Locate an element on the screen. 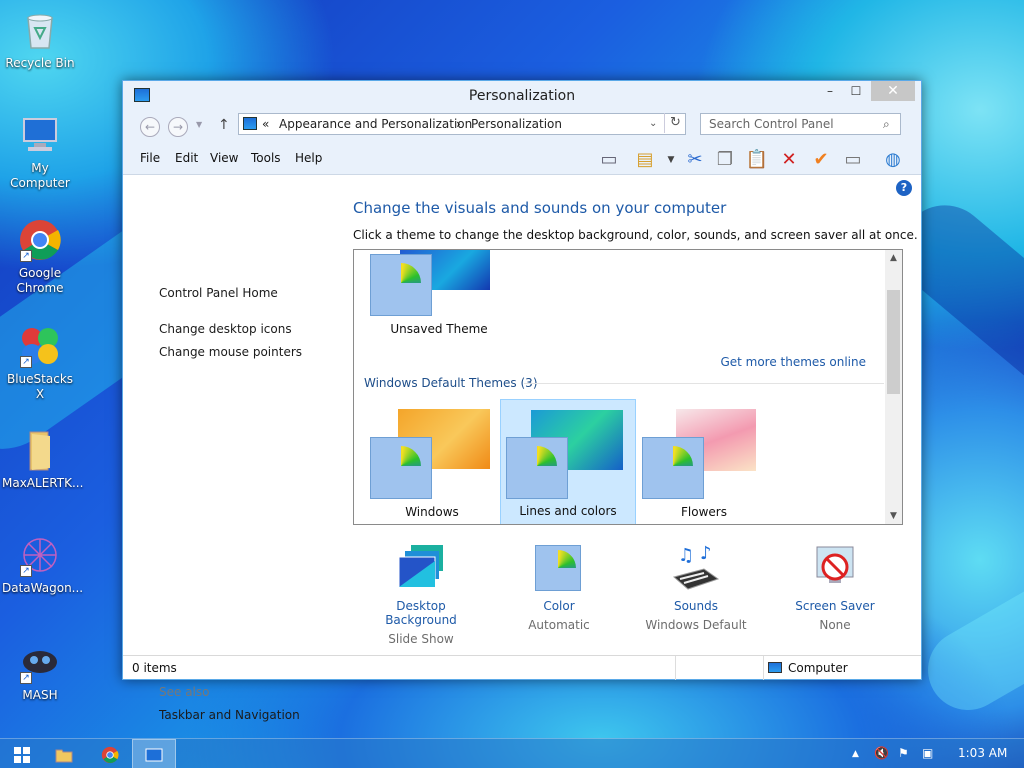 The width and height of the screenshot is (1024, 768). control-panel-home-link: Control Panel Home is located at coordinates (218, 293).